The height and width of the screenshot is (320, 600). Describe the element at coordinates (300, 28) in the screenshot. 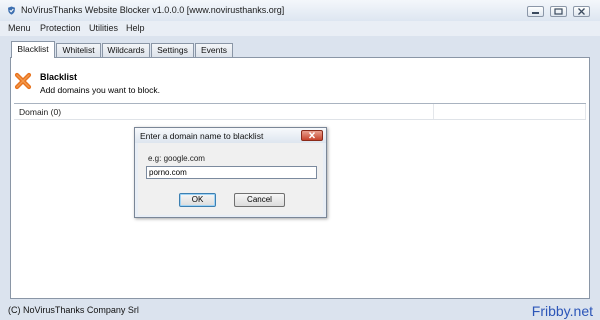

I see `menu-bar: Menu Protection Utilities Help` at that location.